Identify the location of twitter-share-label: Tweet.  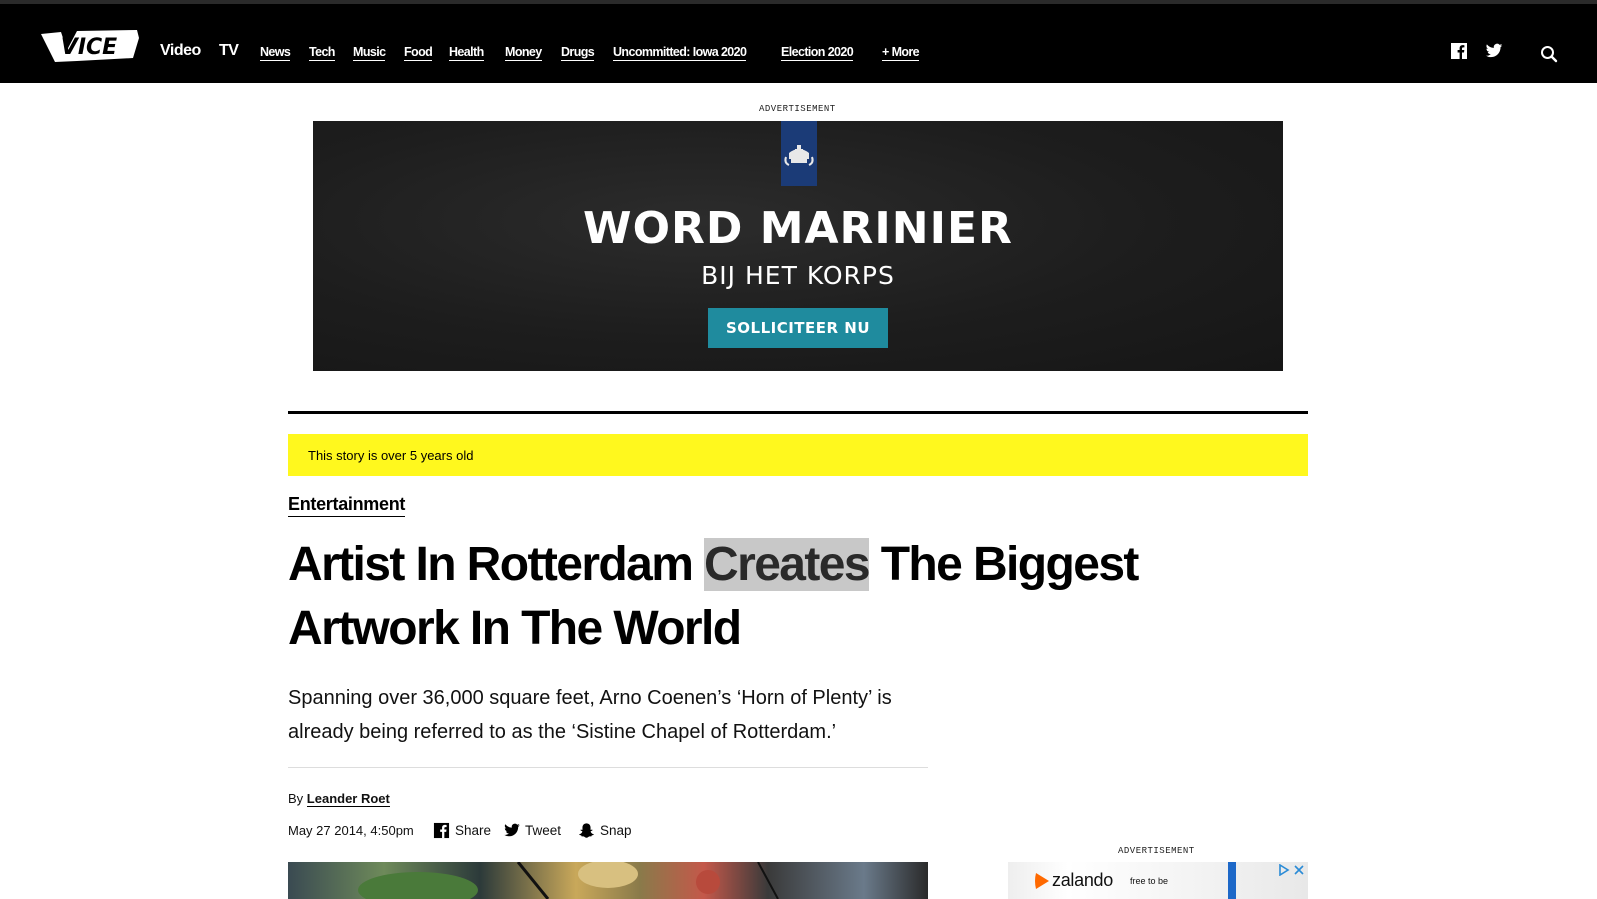
(543, 830).